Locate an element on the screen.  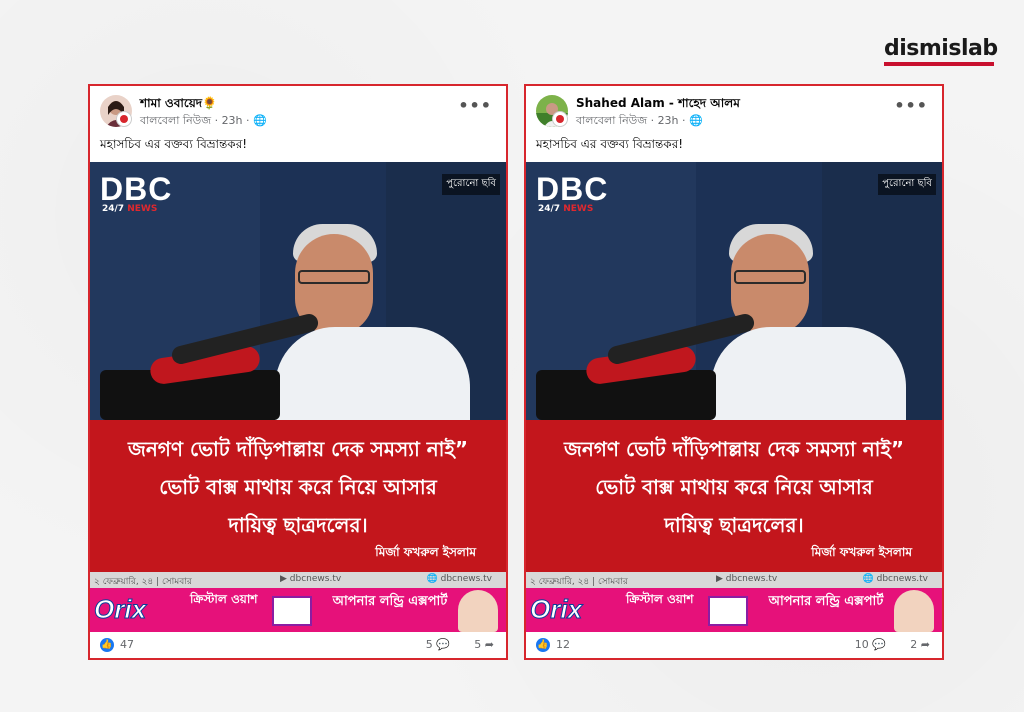
post-footer: 👍 47 5 💬 5 ➦ is located at coordinates (298, 646).